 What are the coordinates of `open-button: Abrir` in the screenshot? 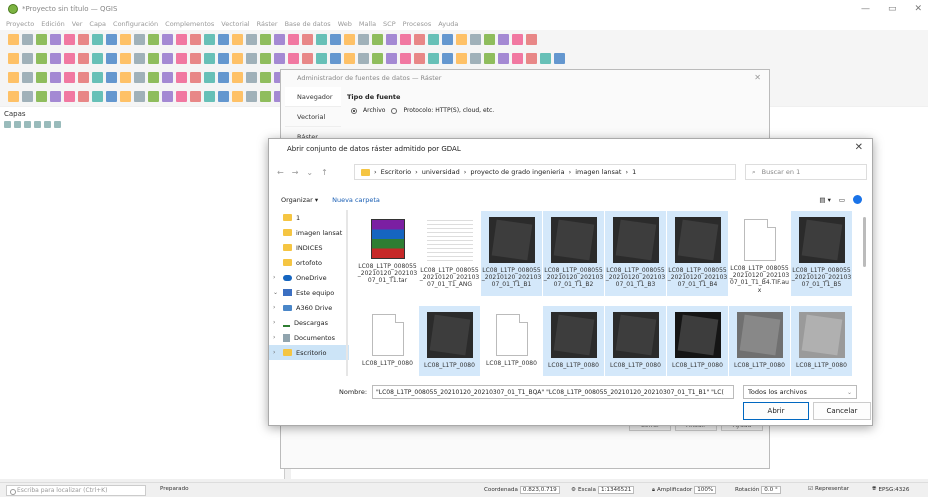 It's located at (776, 411).